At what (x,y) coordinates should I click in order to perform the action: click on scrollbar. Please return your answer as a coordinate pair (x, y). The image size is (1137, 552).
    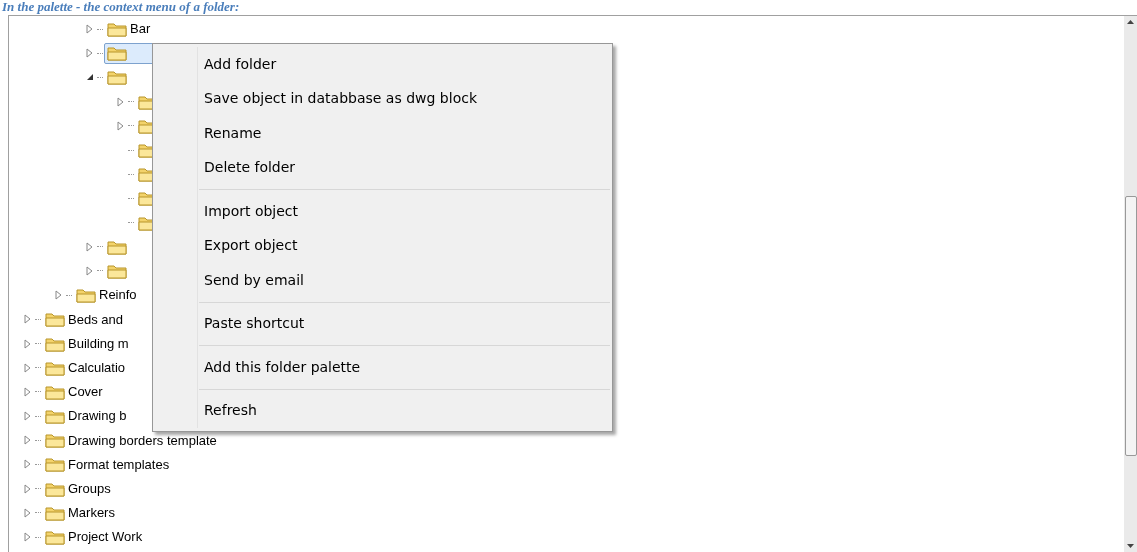
    Looking at the image, I should click on (1130, 284).